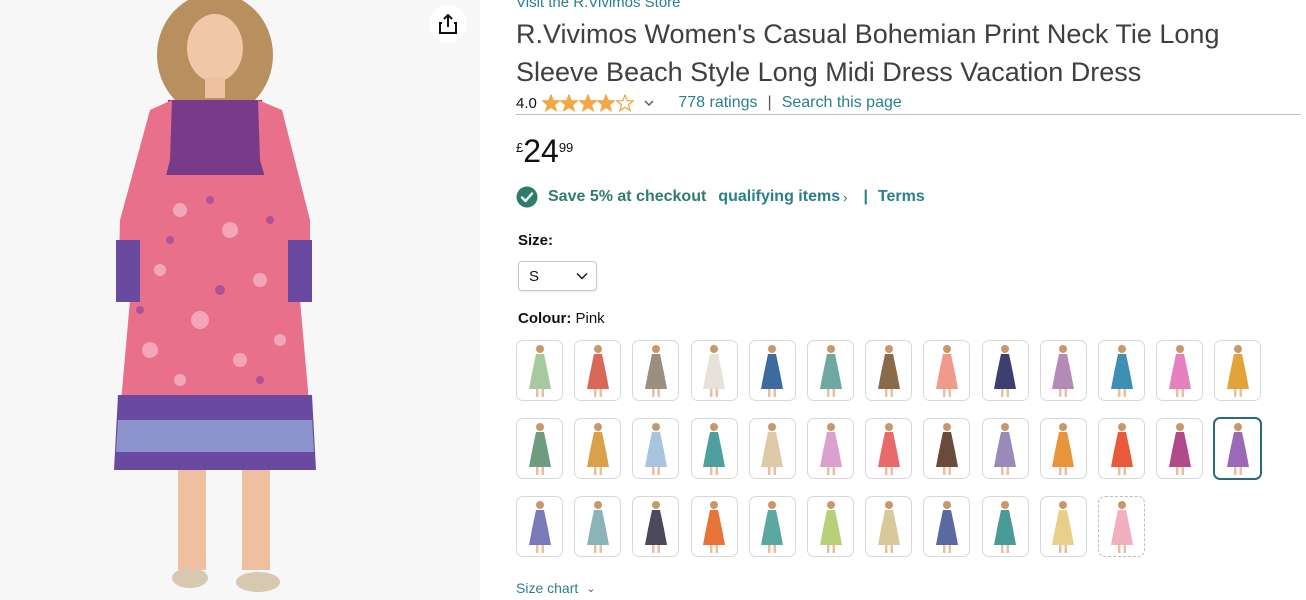  I want to click on chevron-right-icon: ›, so click(845, 197).